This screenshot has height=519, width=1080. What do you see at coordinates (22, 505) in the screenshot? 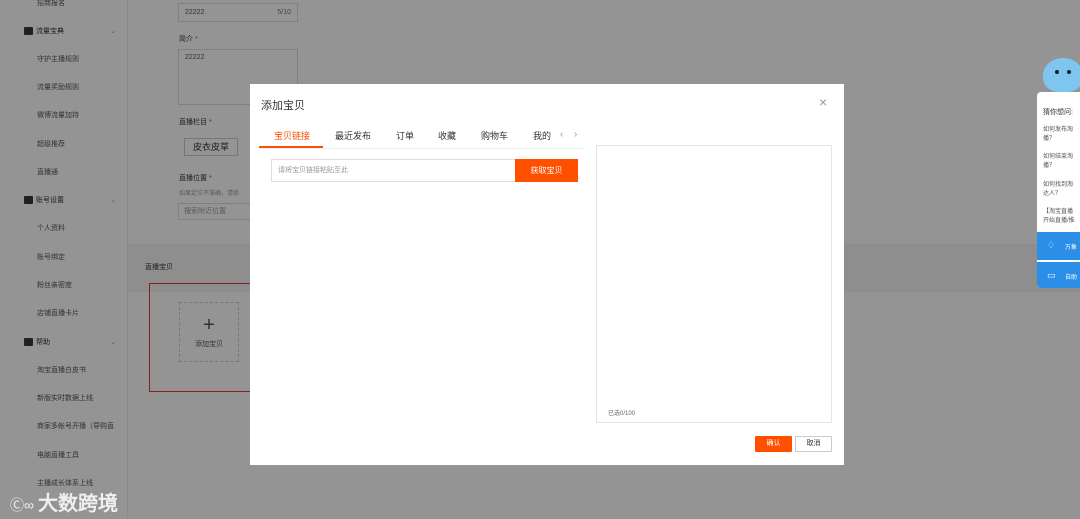
I see `watermark-logo-icon: Ⓒ∞` at bounding box center [22, 505].